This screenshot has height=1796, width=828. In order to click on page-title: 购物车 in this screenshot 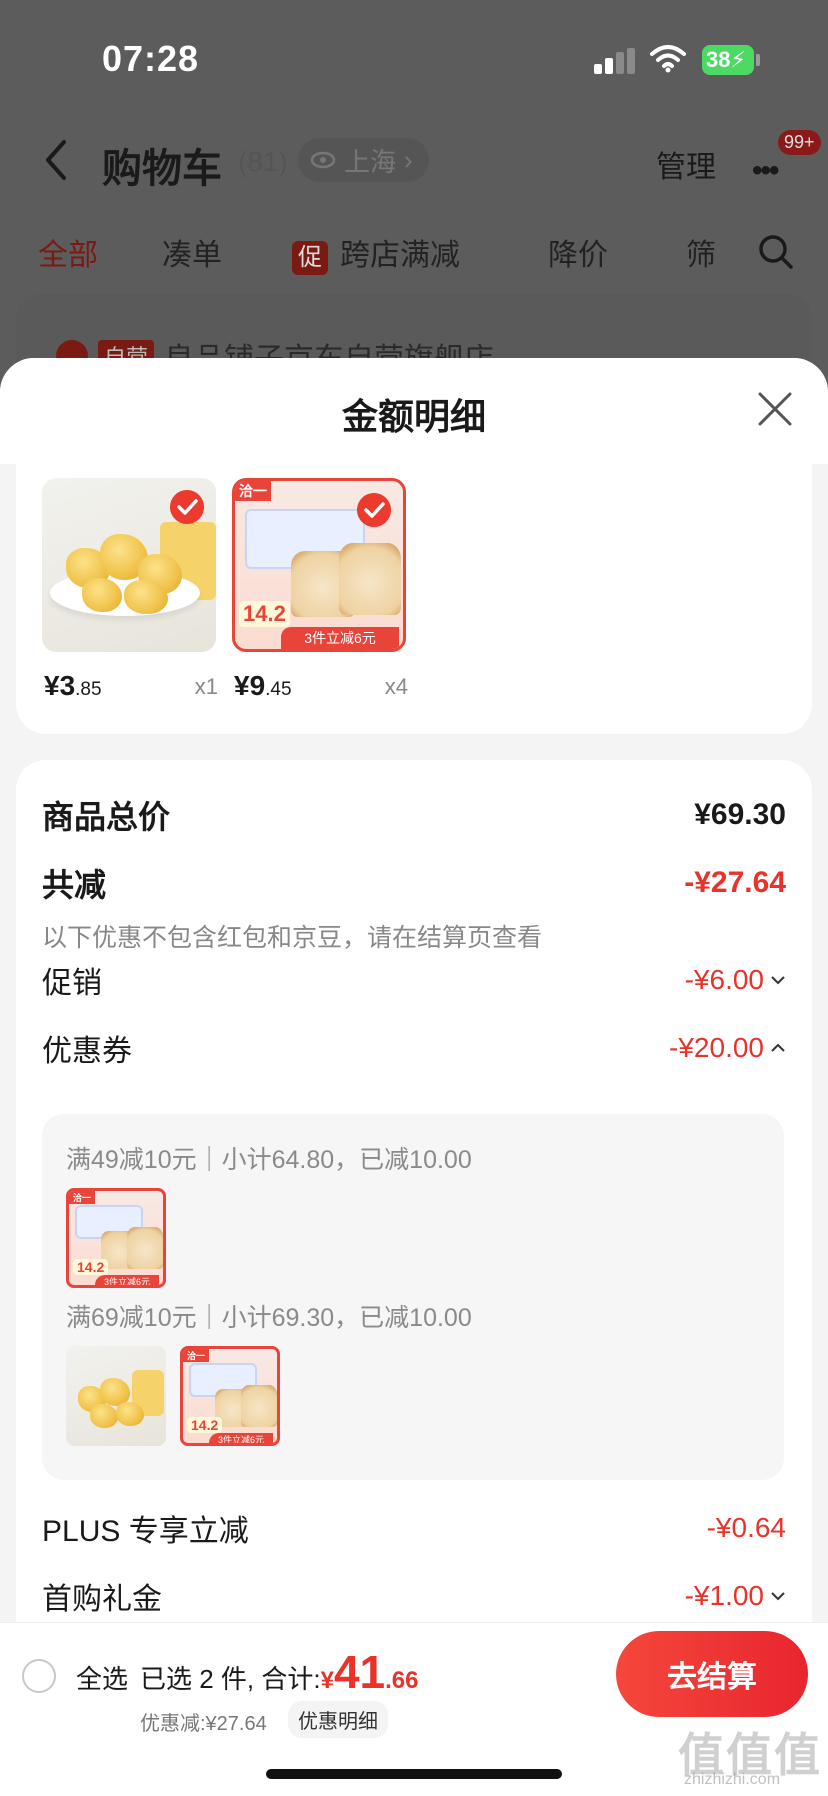, I will do `click(162, 169)`.